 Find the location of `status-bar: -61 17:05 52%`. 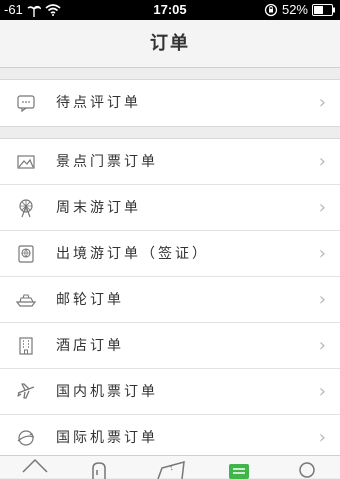

status-bar: -61 17:05 52% is located at coordinates (170, 10).